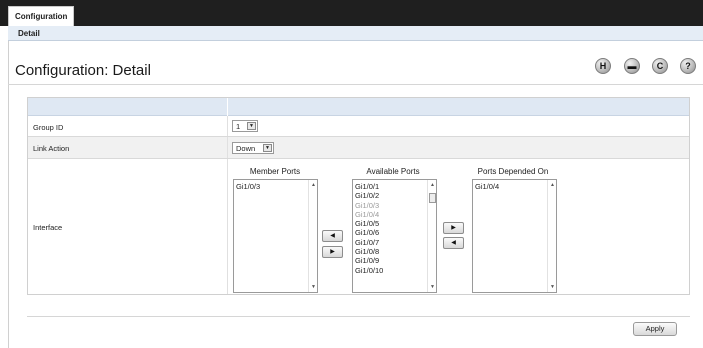  Describe the element at coordinates (351, 13) in the screenshot. I see `top-nav-bar` at that location.